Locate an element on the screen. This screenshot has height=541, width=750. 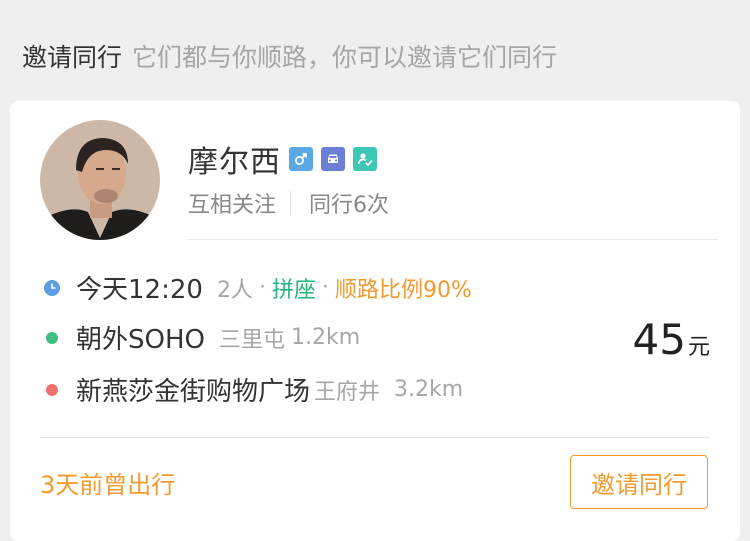
destination-row: 新燕莎金街购物广场 王府井 3.2km is located at coordinates (251, 389).